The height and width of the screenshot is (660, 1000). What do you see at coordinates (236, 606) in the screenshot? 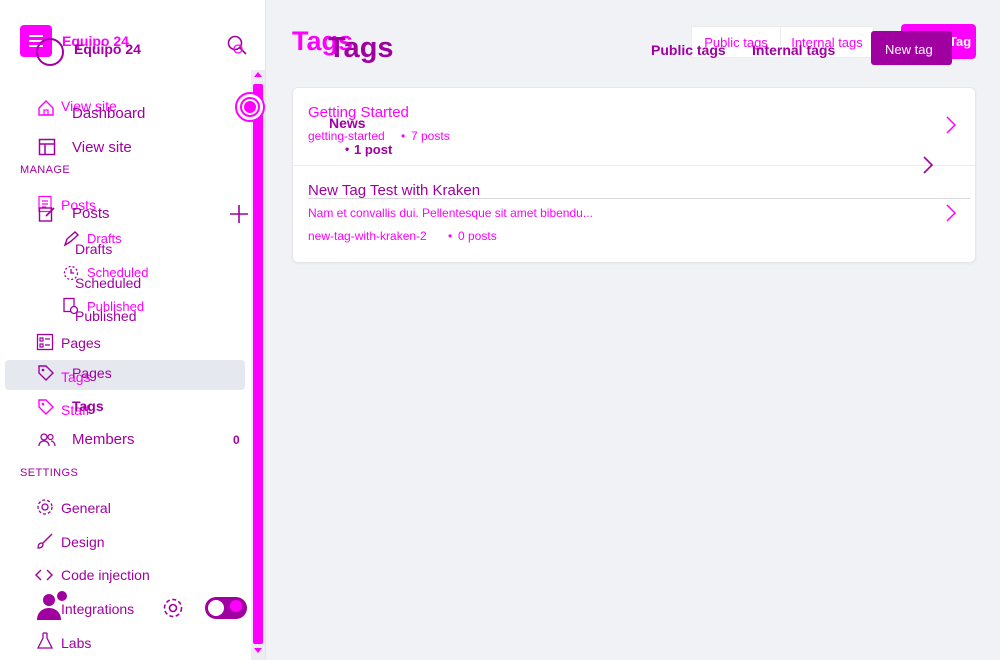
I see `moon-icon` at bounding box center [236, 606].